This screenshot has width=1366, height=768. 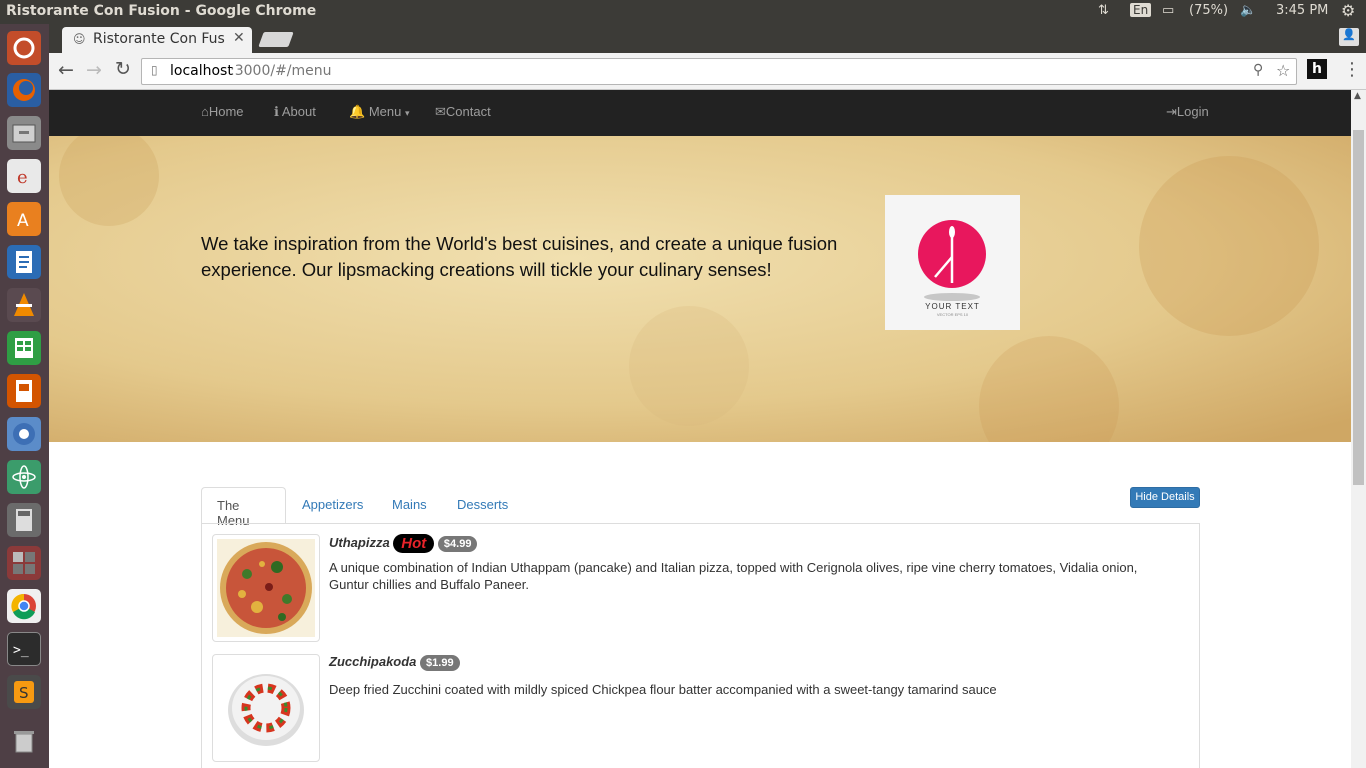 I want to click on new-tab-button, so click(x=276, y=39).